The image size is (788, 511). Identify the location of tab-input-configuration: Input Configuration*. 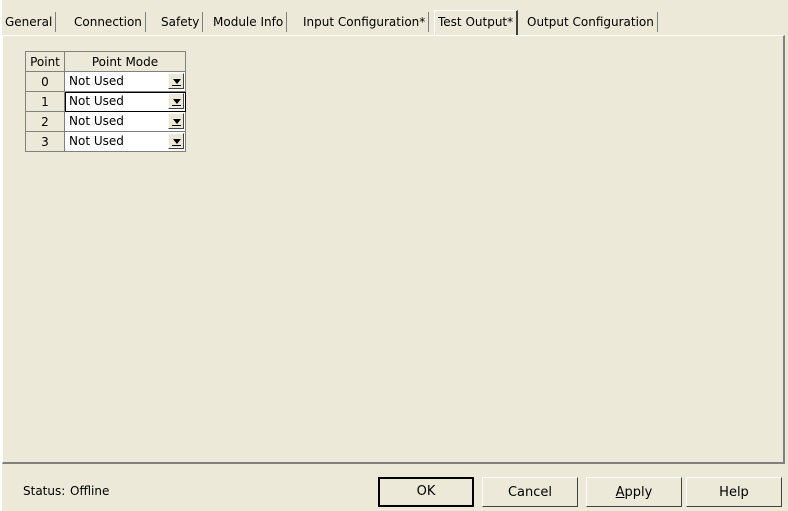
(365, 22).